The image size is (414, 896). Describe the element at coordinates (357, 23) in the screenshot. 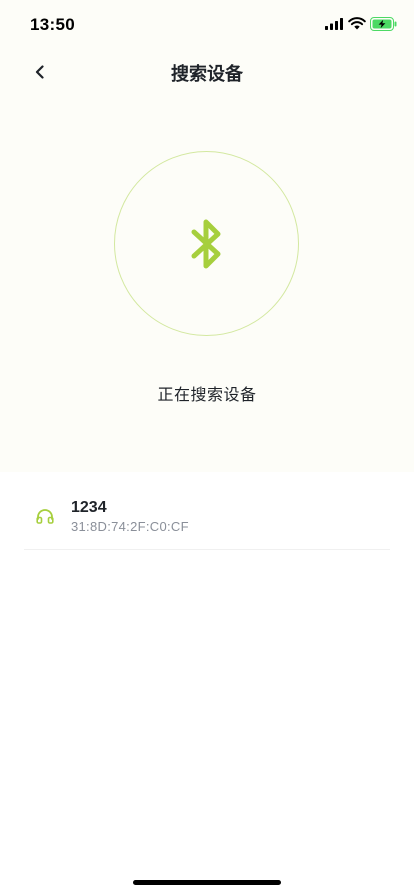

I see `wifi-icon` at that location.